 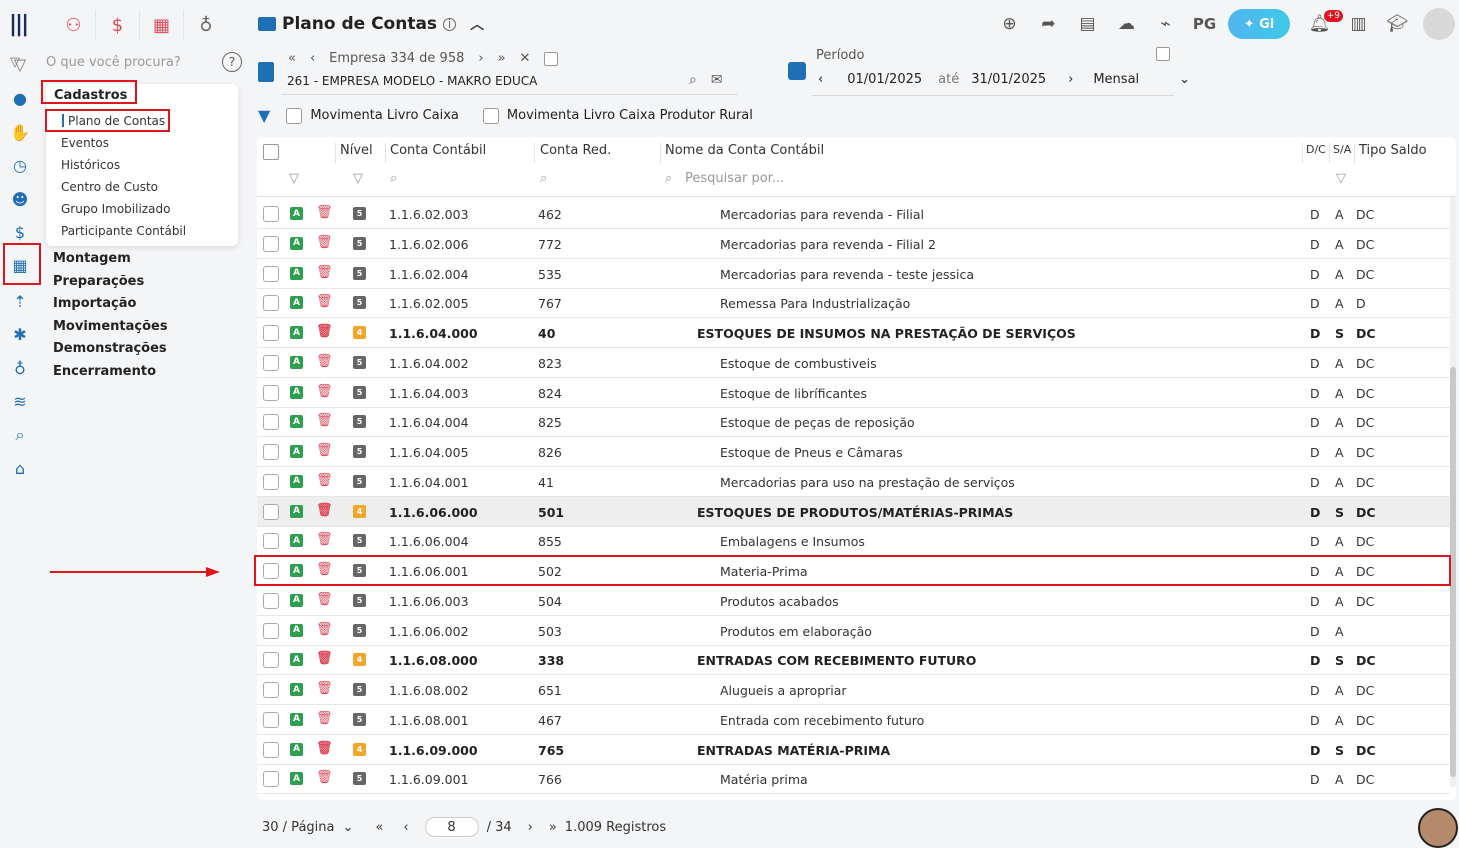 I want to click on menu-group-montagem: Montagem, so click(x=92, y=258).